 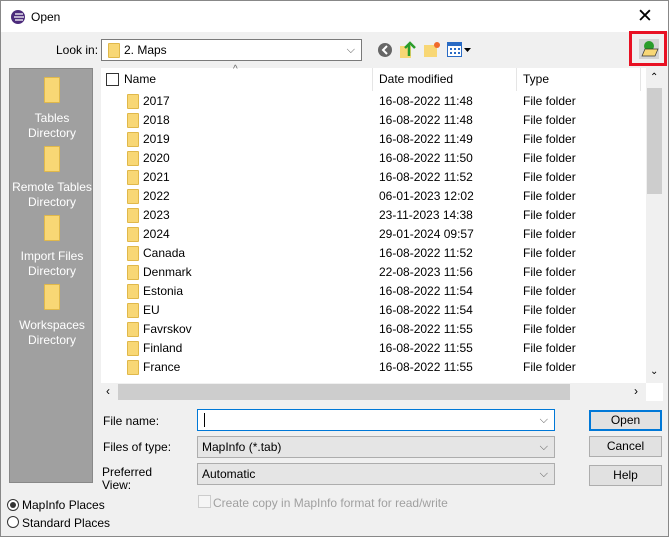 What do you see at coordinates (52, 332) in the screenshot?
I see `sidebar-item-label: Workspaces Directory` at bounding box center [52, 332].